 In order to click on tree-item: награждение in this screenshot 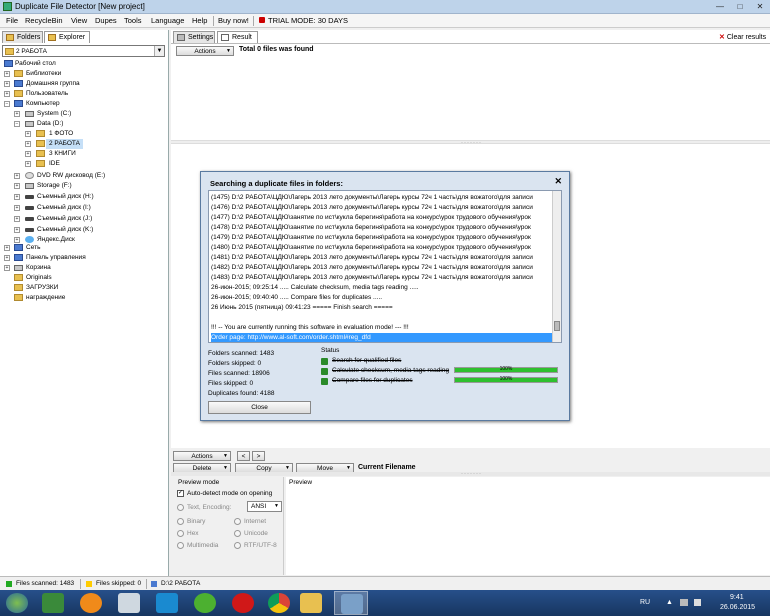, I will do `click(84, 298)`.